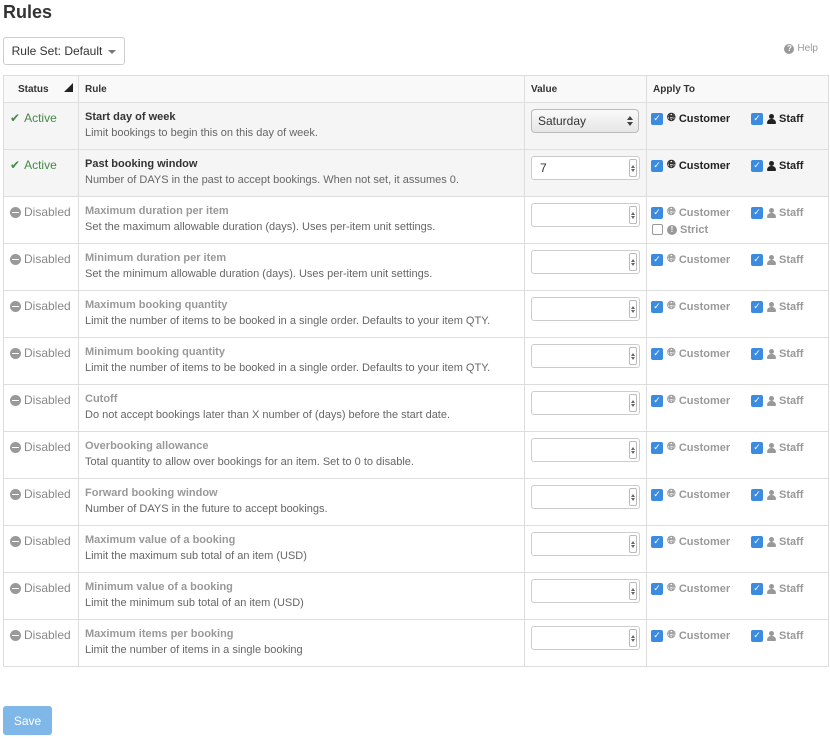 This screenshot has width=830, height=739. What do you see at coordinates (64, 51) in the screenshot?
I see `ruleset-dropdown-button: Rule Set: Default` at bounding box center [64, 51].